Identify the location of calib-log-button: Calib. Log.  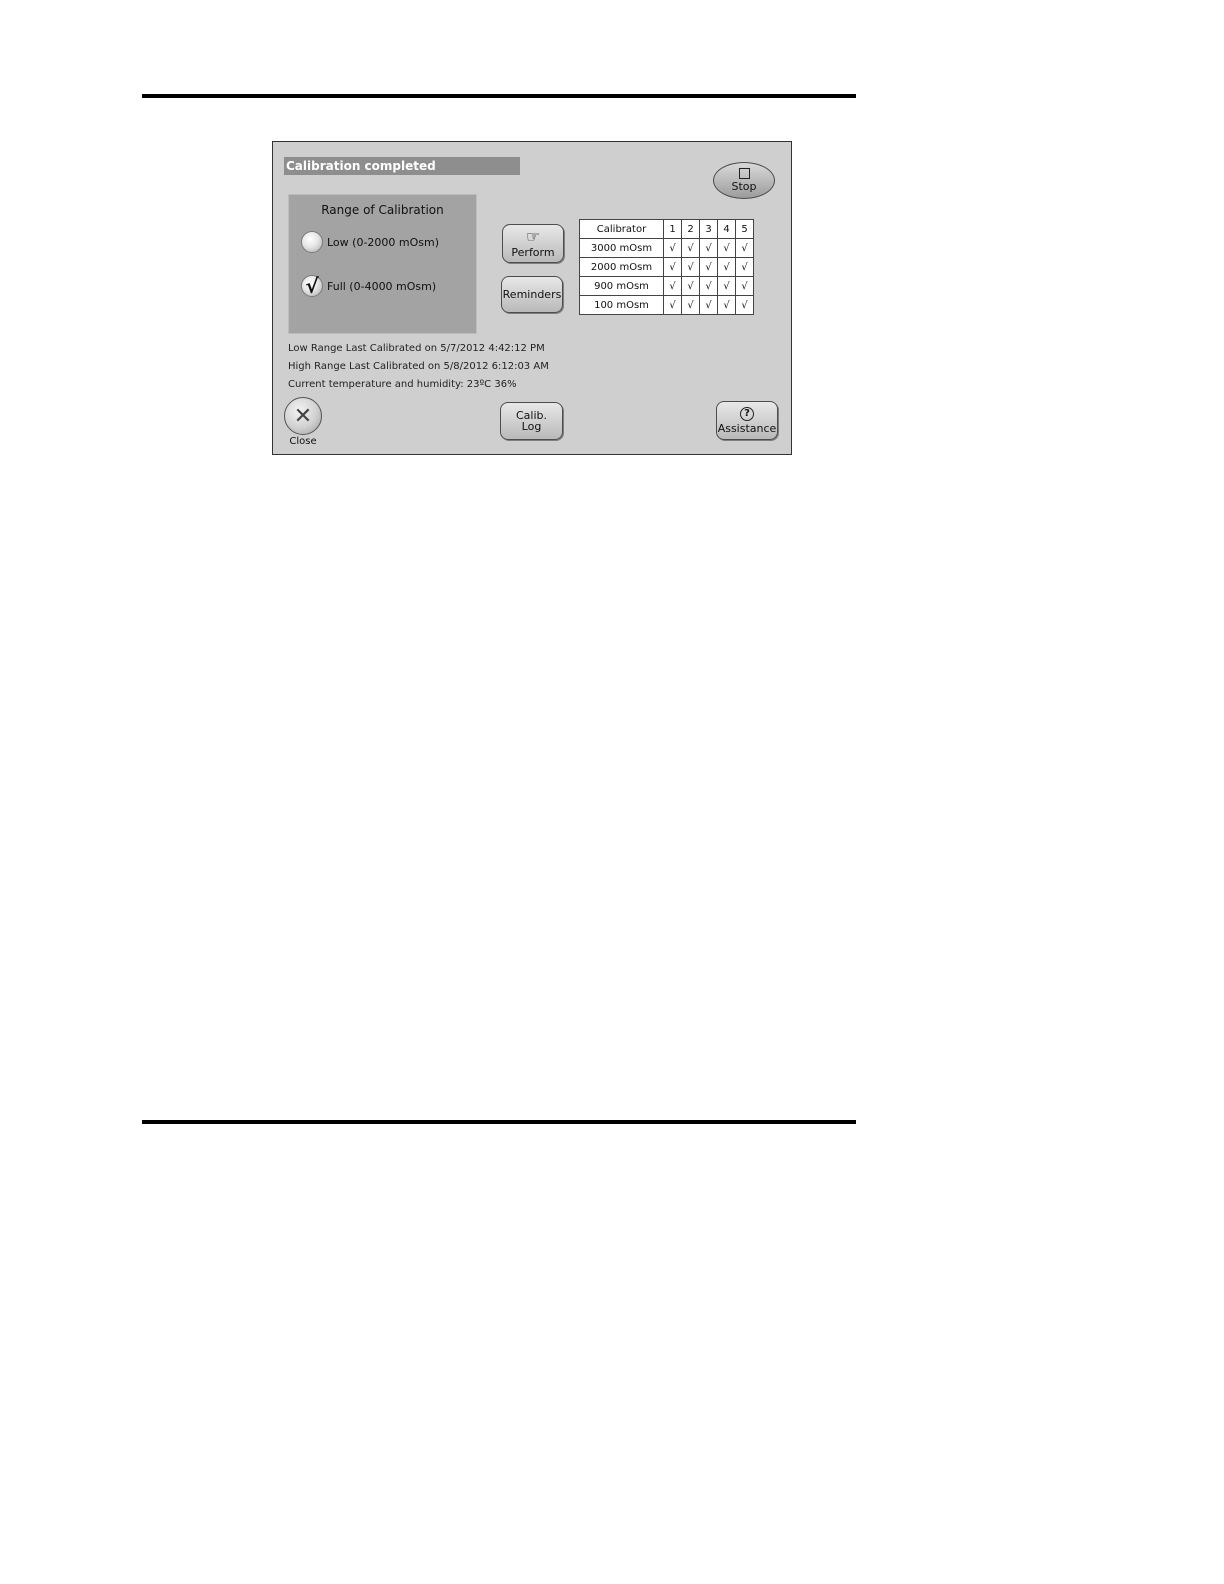
(531, 421).